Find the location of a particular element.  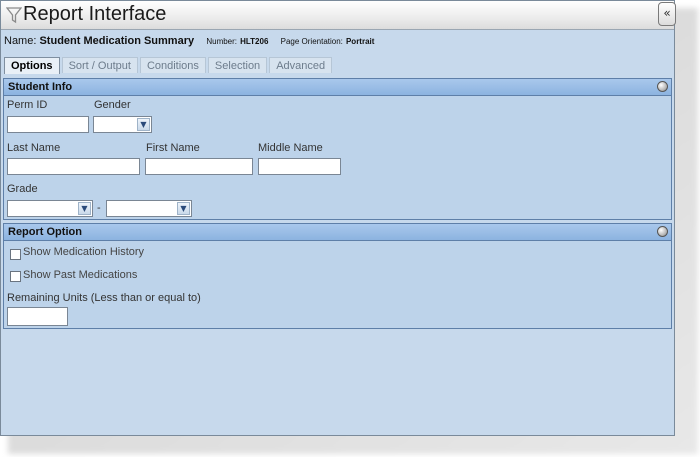

orientation-label: Page Orientation: is located at coordinates (311, 41).